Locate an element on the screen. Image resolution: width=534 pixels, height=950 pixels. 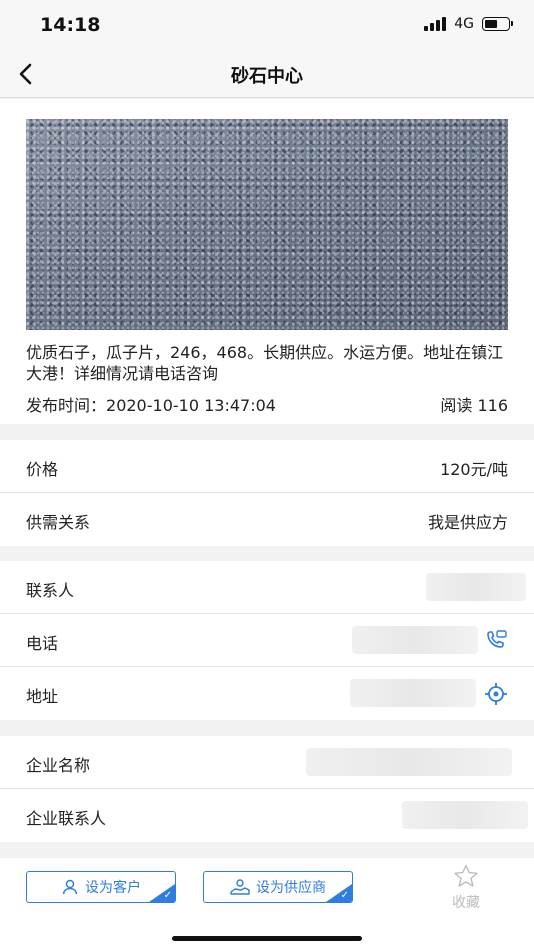
address-row: 地址 is located at coordinates (267, 693).